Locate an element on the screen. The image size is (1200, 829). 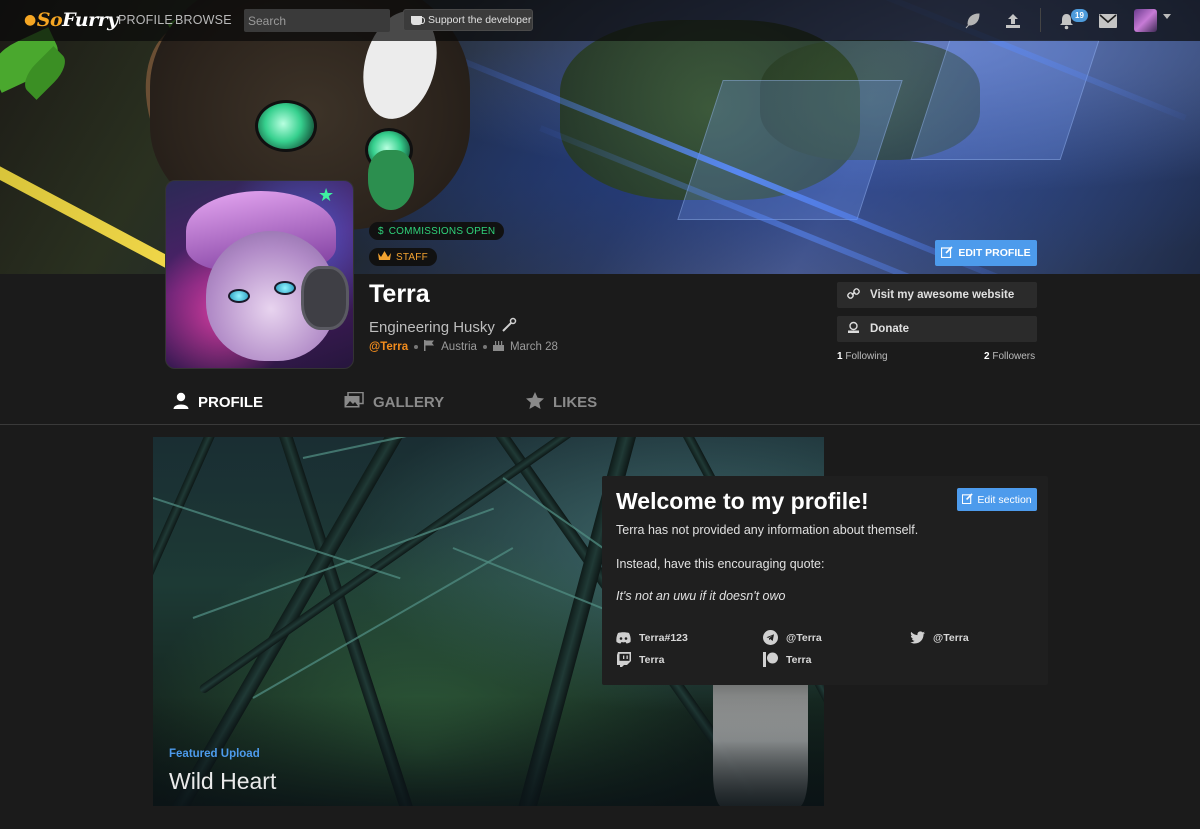
edit-section-label: Edit section is located at coordinates (1004, 499).